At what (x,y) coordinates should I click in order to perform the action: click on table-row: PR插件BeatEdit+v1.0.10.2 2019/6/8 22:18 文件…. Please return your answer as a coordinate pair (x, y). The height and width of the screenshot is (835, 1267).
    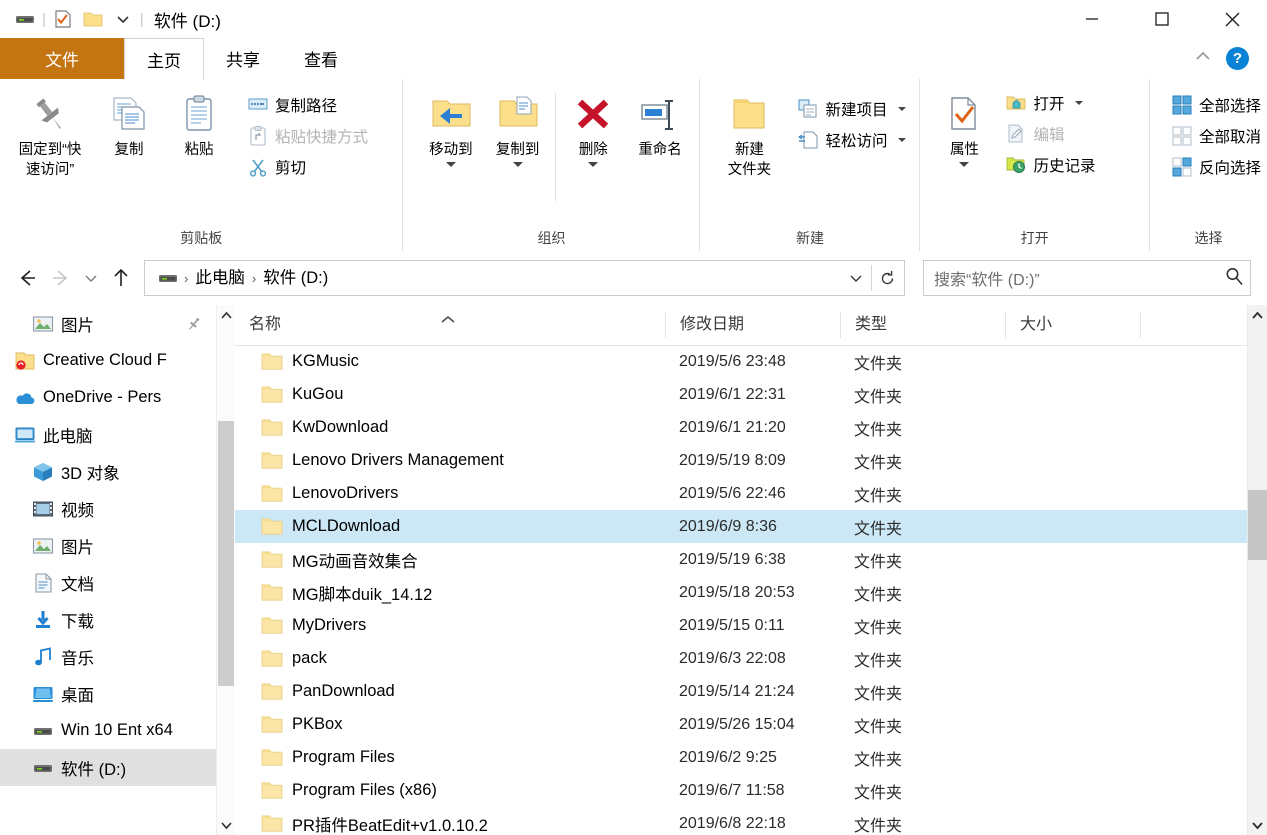
    Looking at the image, I should click on (741, 821).